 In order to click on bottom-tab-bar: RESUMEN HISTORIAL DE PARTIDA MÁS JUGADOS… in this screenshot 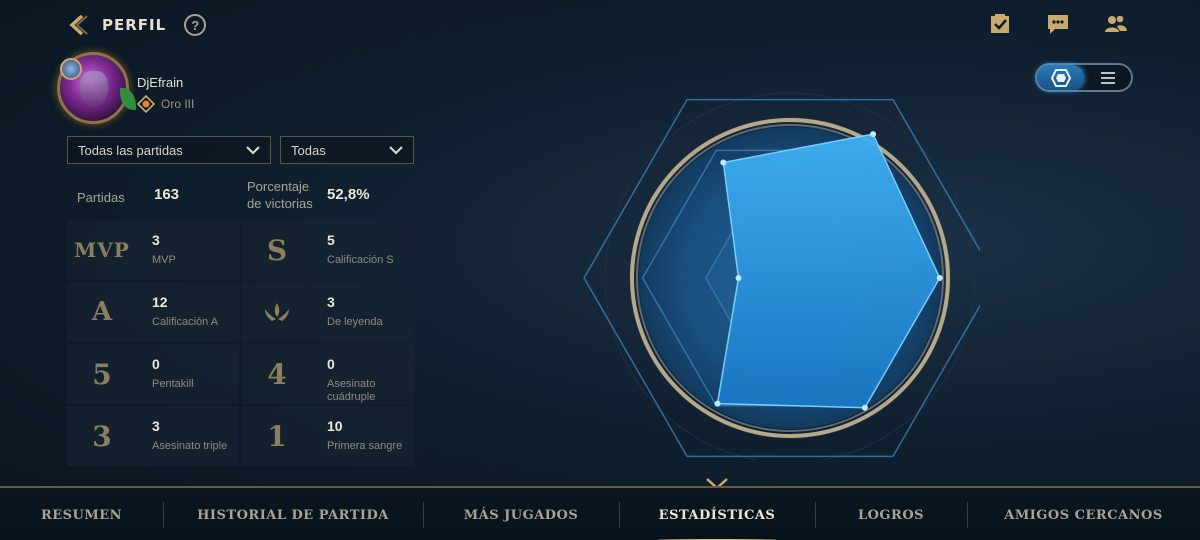, I will do `click(600, 513)`.